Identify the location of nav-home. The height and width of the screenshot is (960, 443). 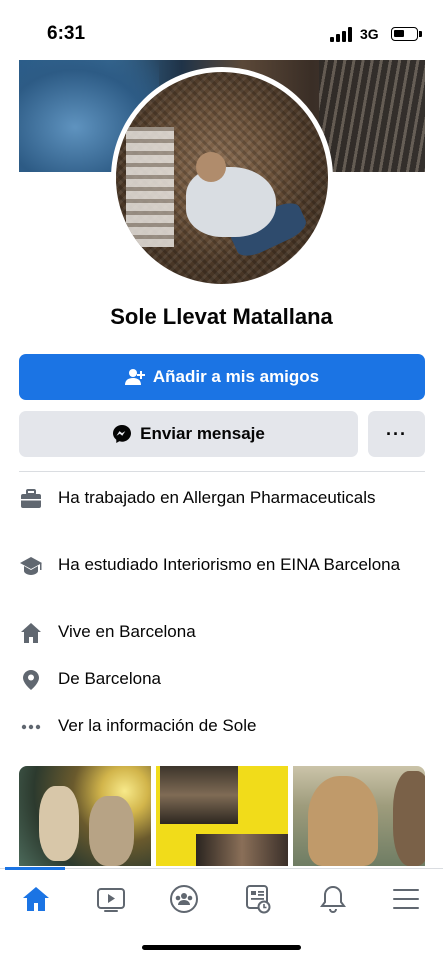
(36, 899).